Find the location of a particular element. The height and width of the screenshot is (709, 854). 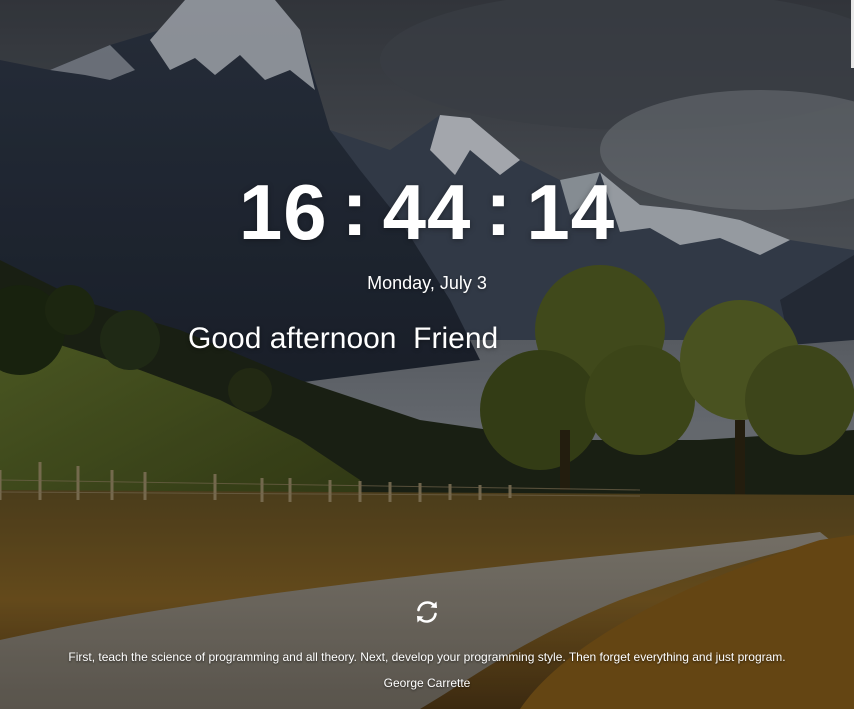

clock-minutes: 44 is located at coordinates (427, 212).